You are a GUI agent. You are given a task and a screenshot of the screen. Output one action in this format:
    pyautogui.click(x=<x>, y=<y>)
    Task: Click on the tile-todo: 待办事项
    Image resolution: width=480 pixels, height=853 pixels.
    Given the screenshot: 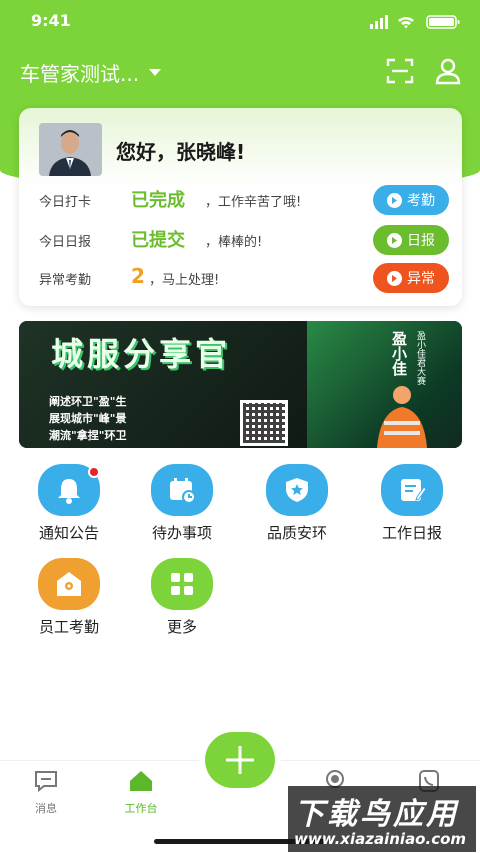 What is the action you would take?
    pyautogui.click(x=182, y=503)
    